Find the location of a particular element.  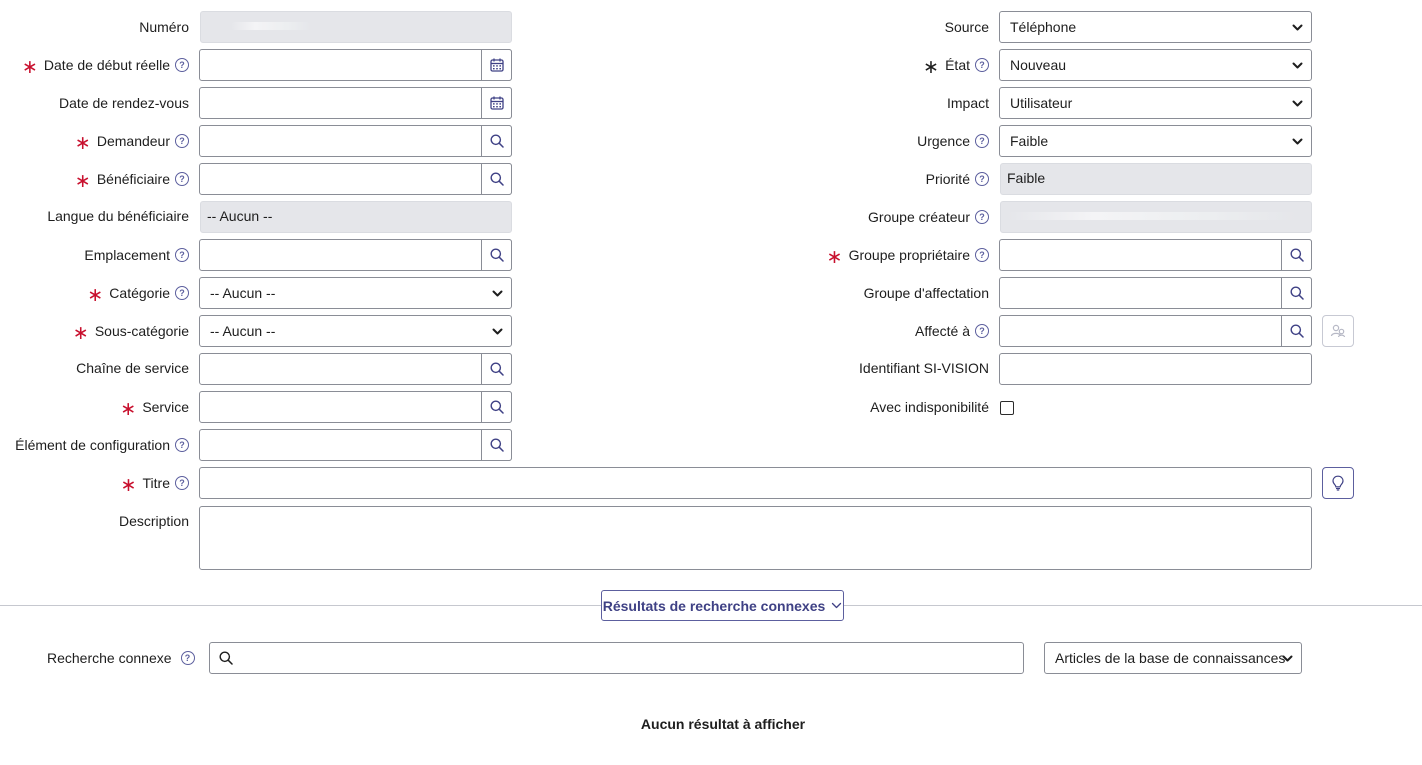

label-recherche-connexe: Recherche connexe? is located at coordinates (121, 658).